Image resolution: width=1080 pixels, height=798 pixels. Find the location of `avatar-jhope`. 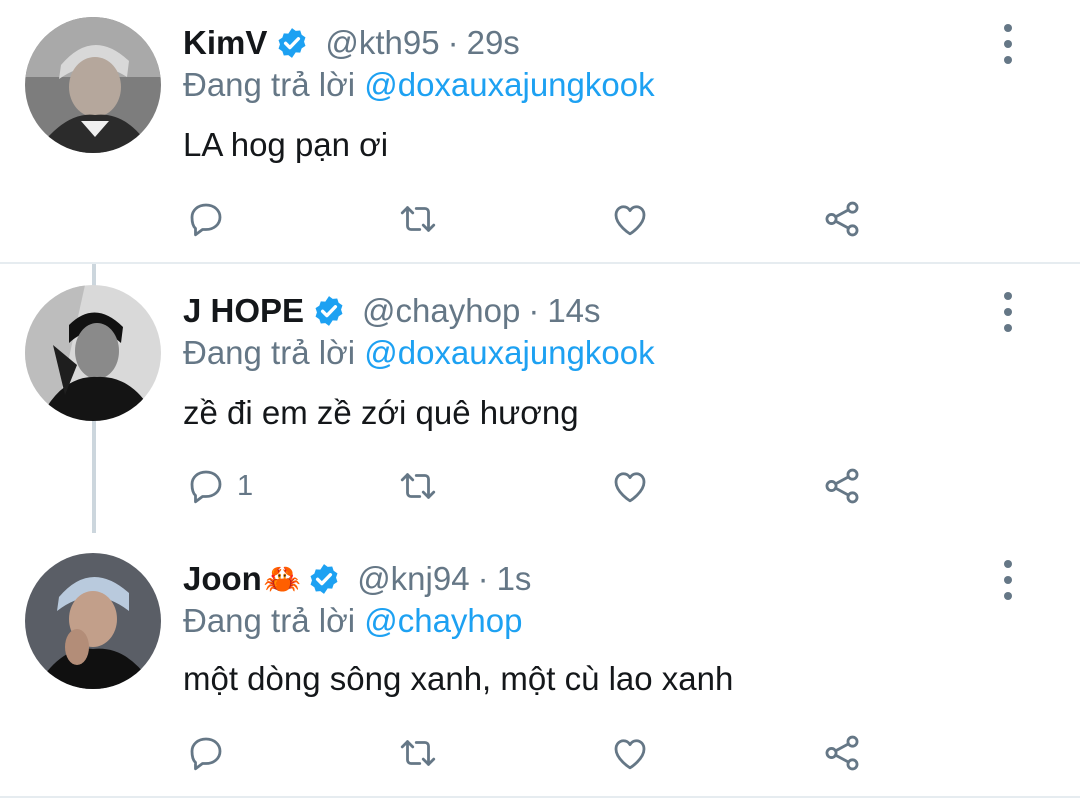

avatar-jhope is located at coordinates (93, 353).